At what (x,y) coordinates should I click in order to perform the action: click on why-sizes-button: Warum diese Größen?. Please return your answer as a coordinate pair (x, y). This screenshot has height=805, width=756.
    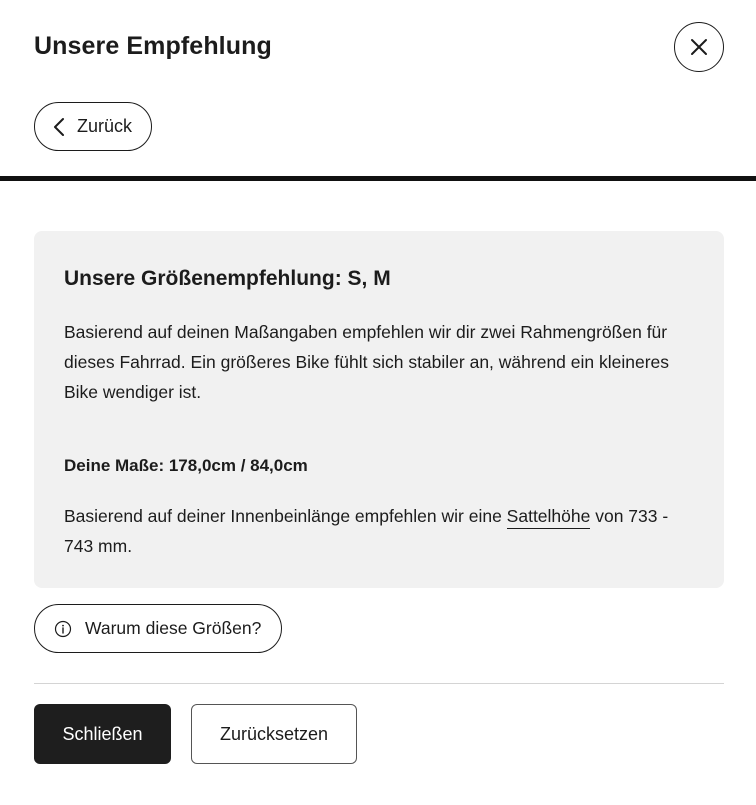
    Looking at the image, I should click on (158, 628).